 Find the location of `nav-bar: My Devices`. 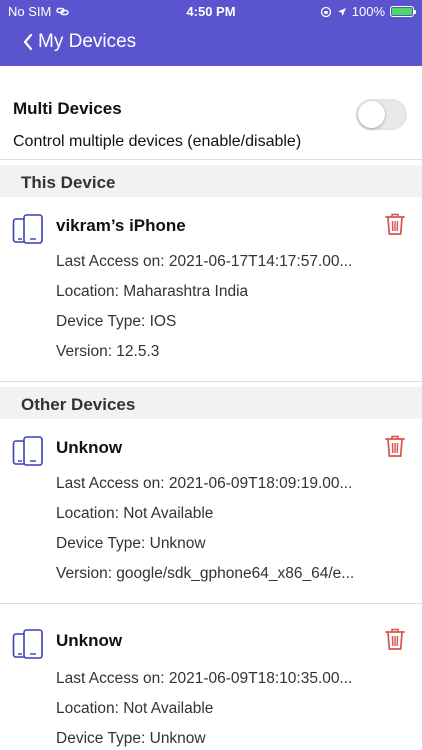

nav-bar: My Devices is located at coordinates (211, 45).